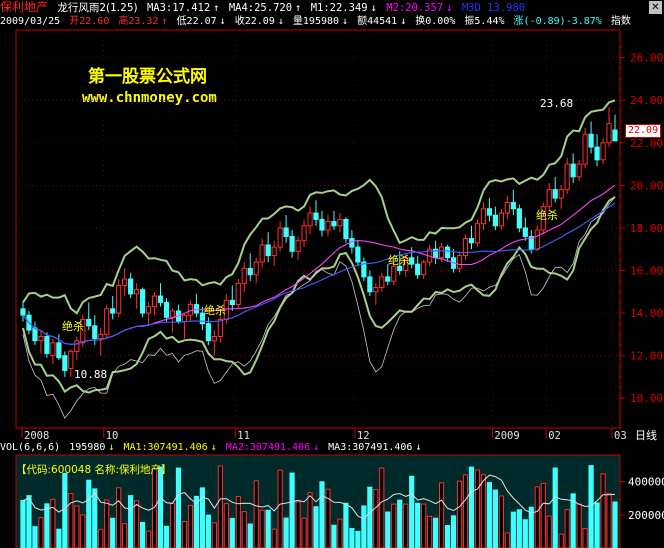  I want to click on x-tick-label: 2009, so click(506, 436).